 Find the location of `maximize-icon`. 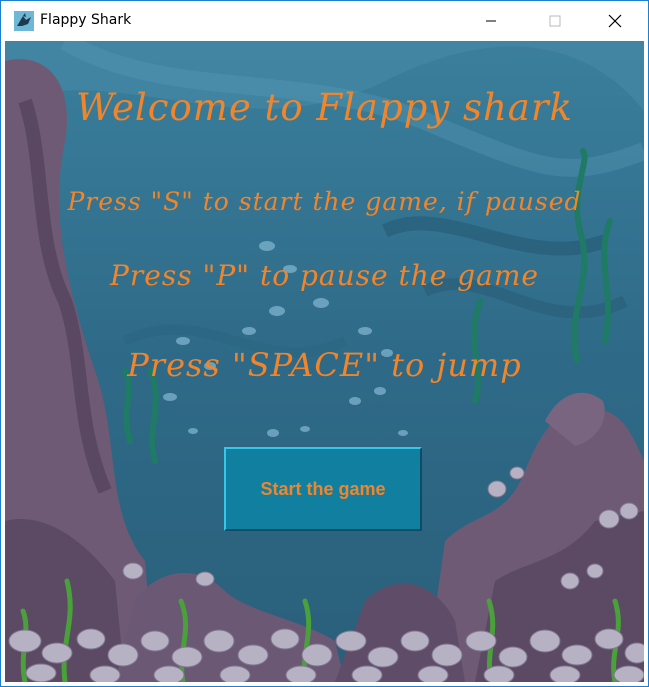

maximize-icon is located at coordinates (555, 21).